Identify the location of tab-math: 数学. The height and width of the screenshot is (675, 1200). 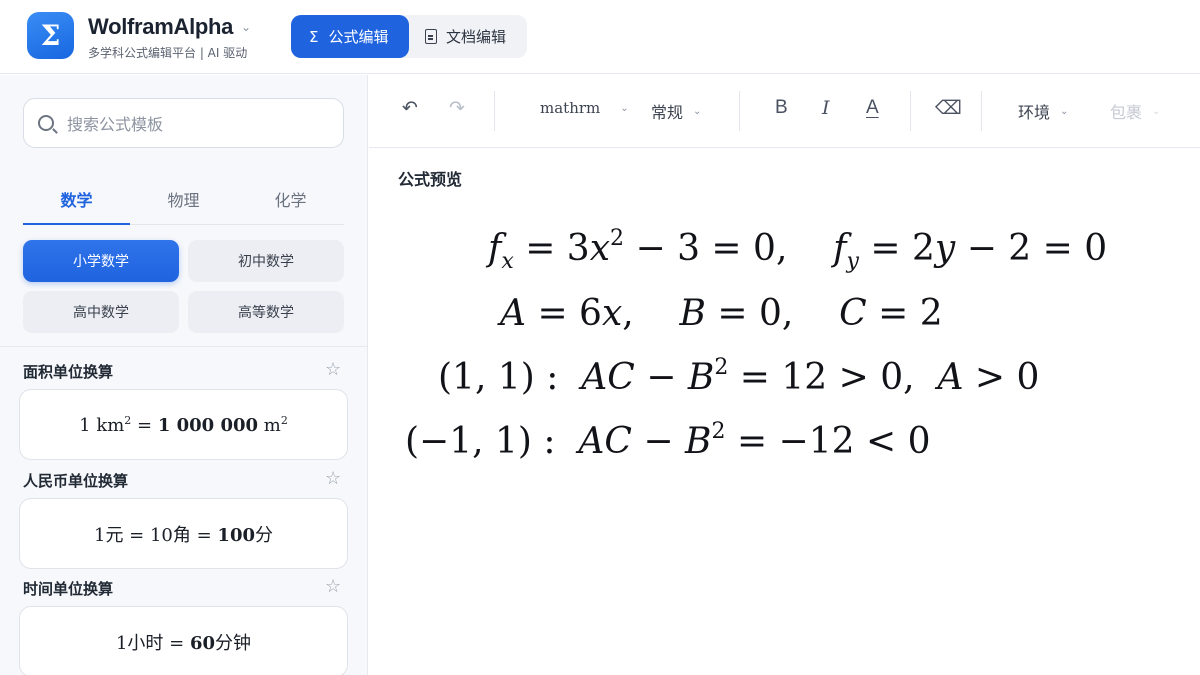
(76, 199).